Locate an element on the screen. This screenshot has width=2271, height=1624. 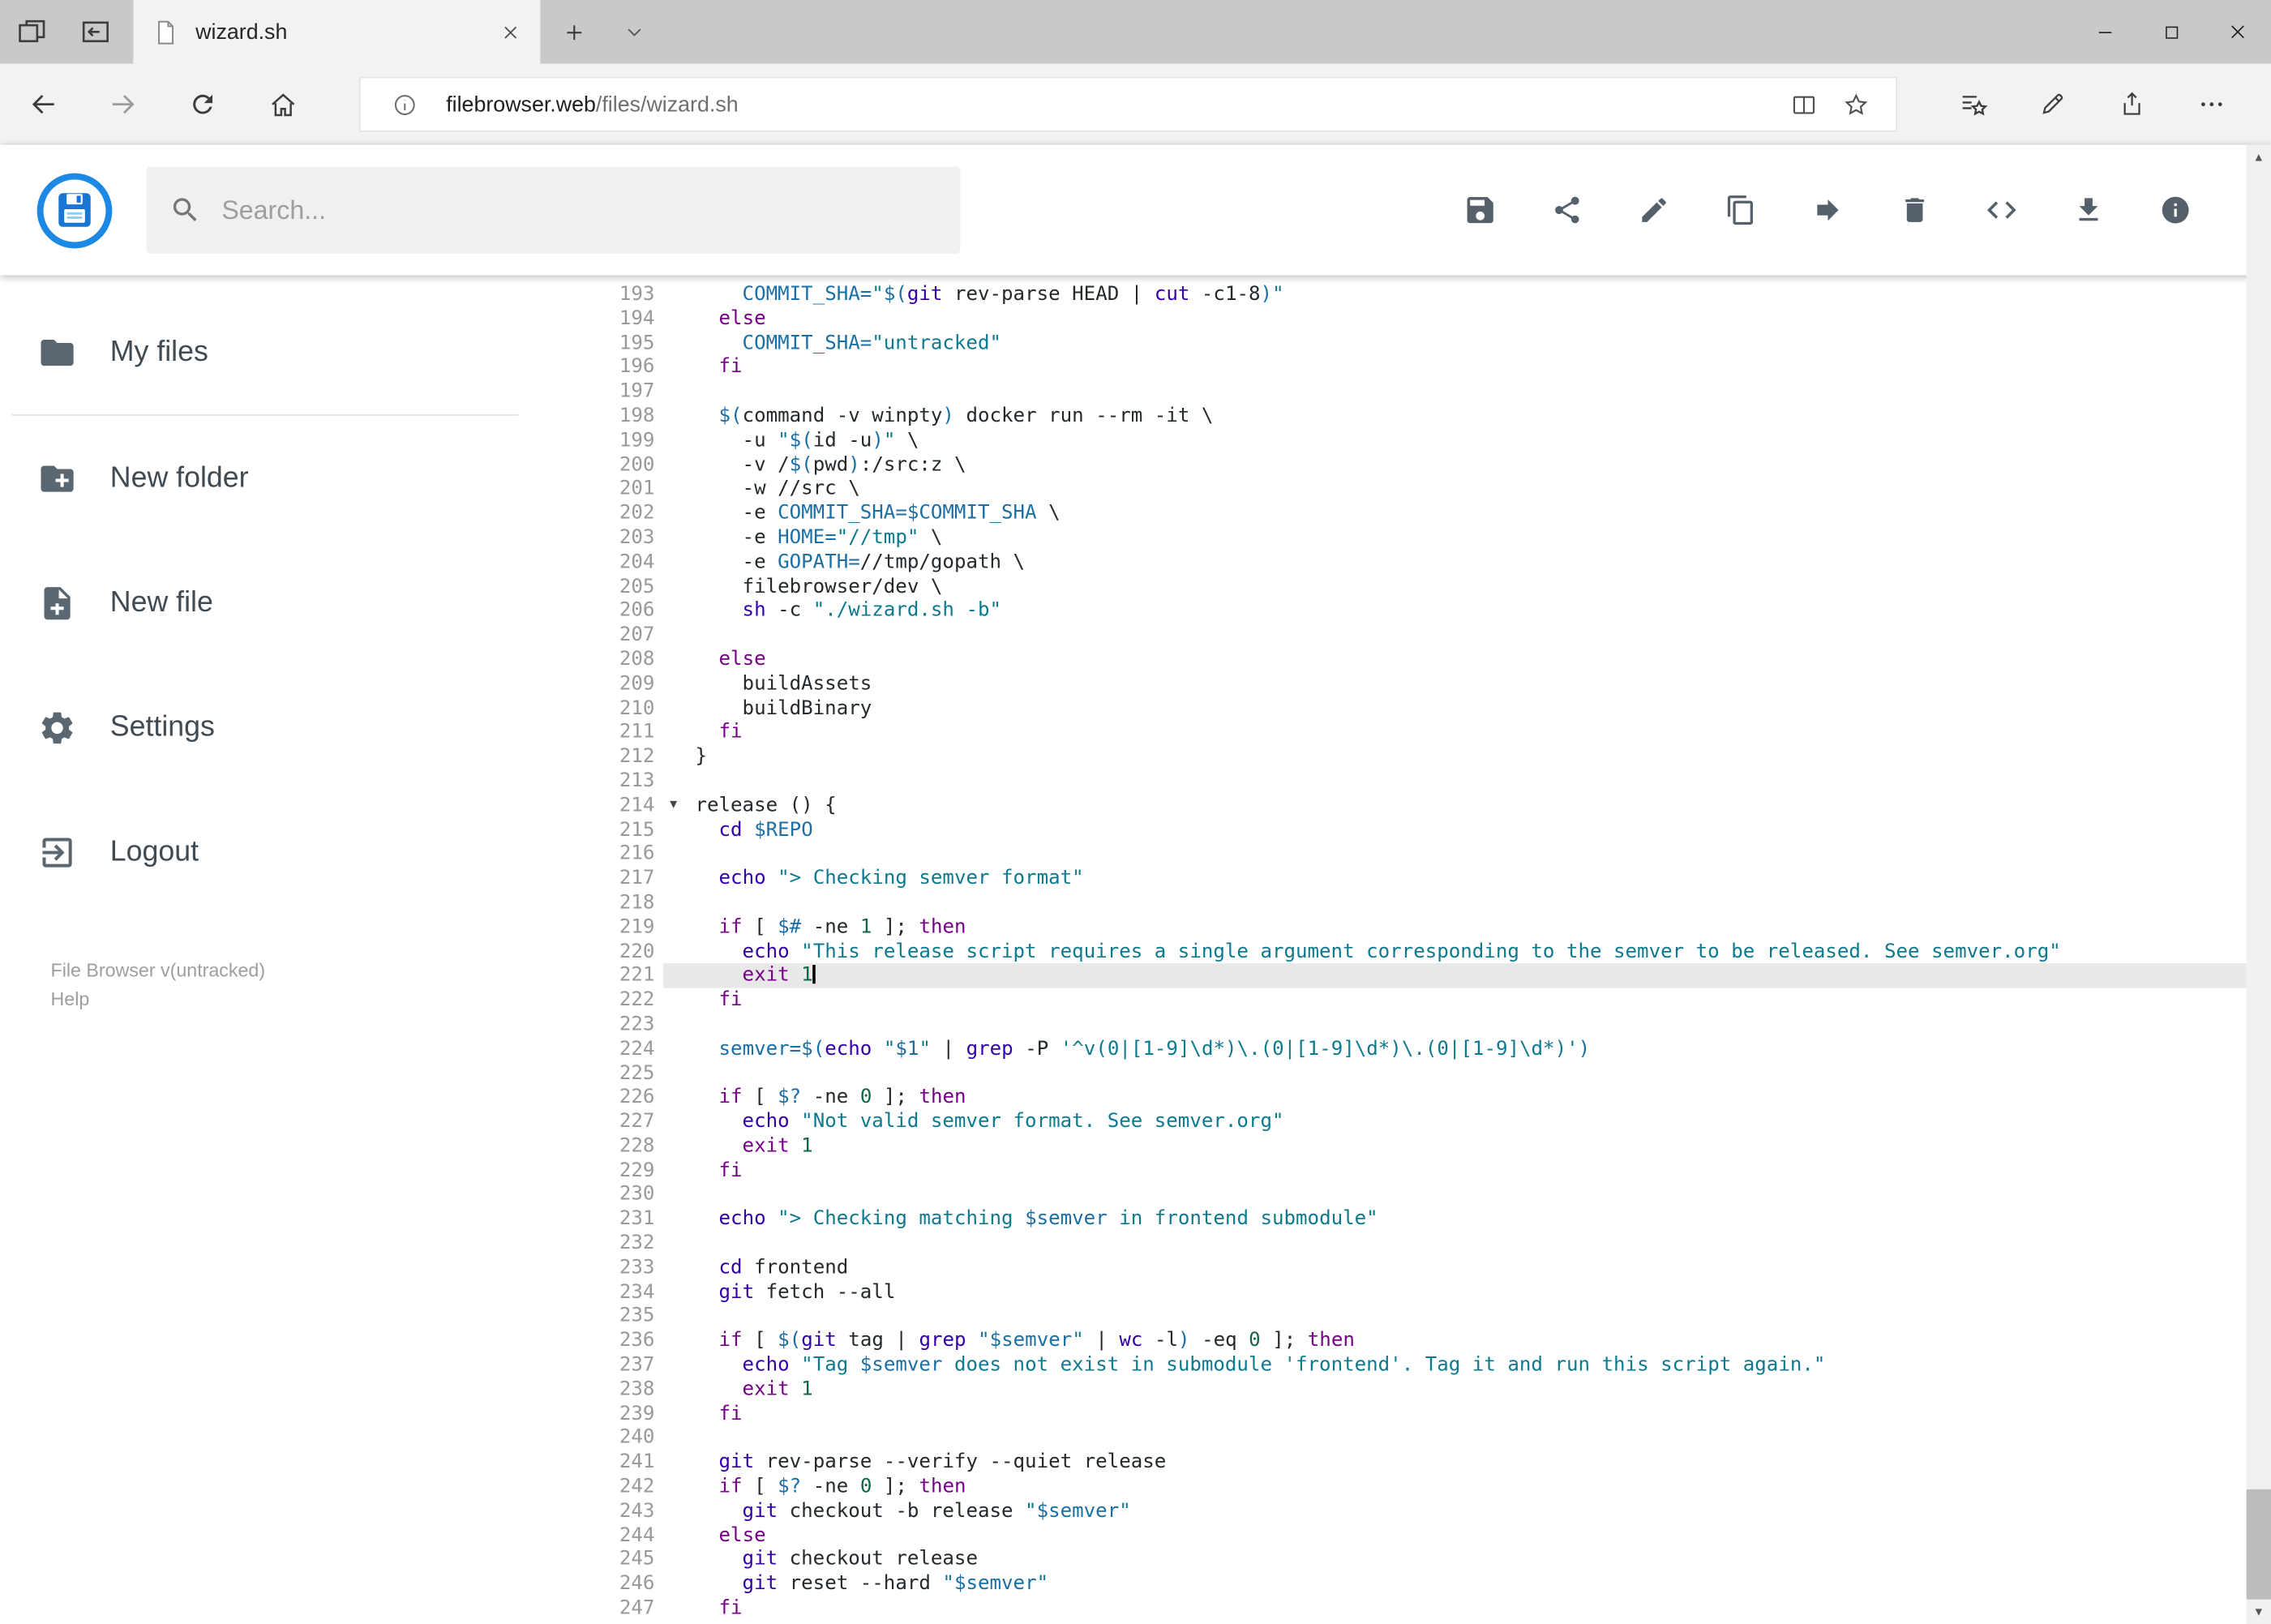
line-number: 207 is located at coordinates (622, 636).